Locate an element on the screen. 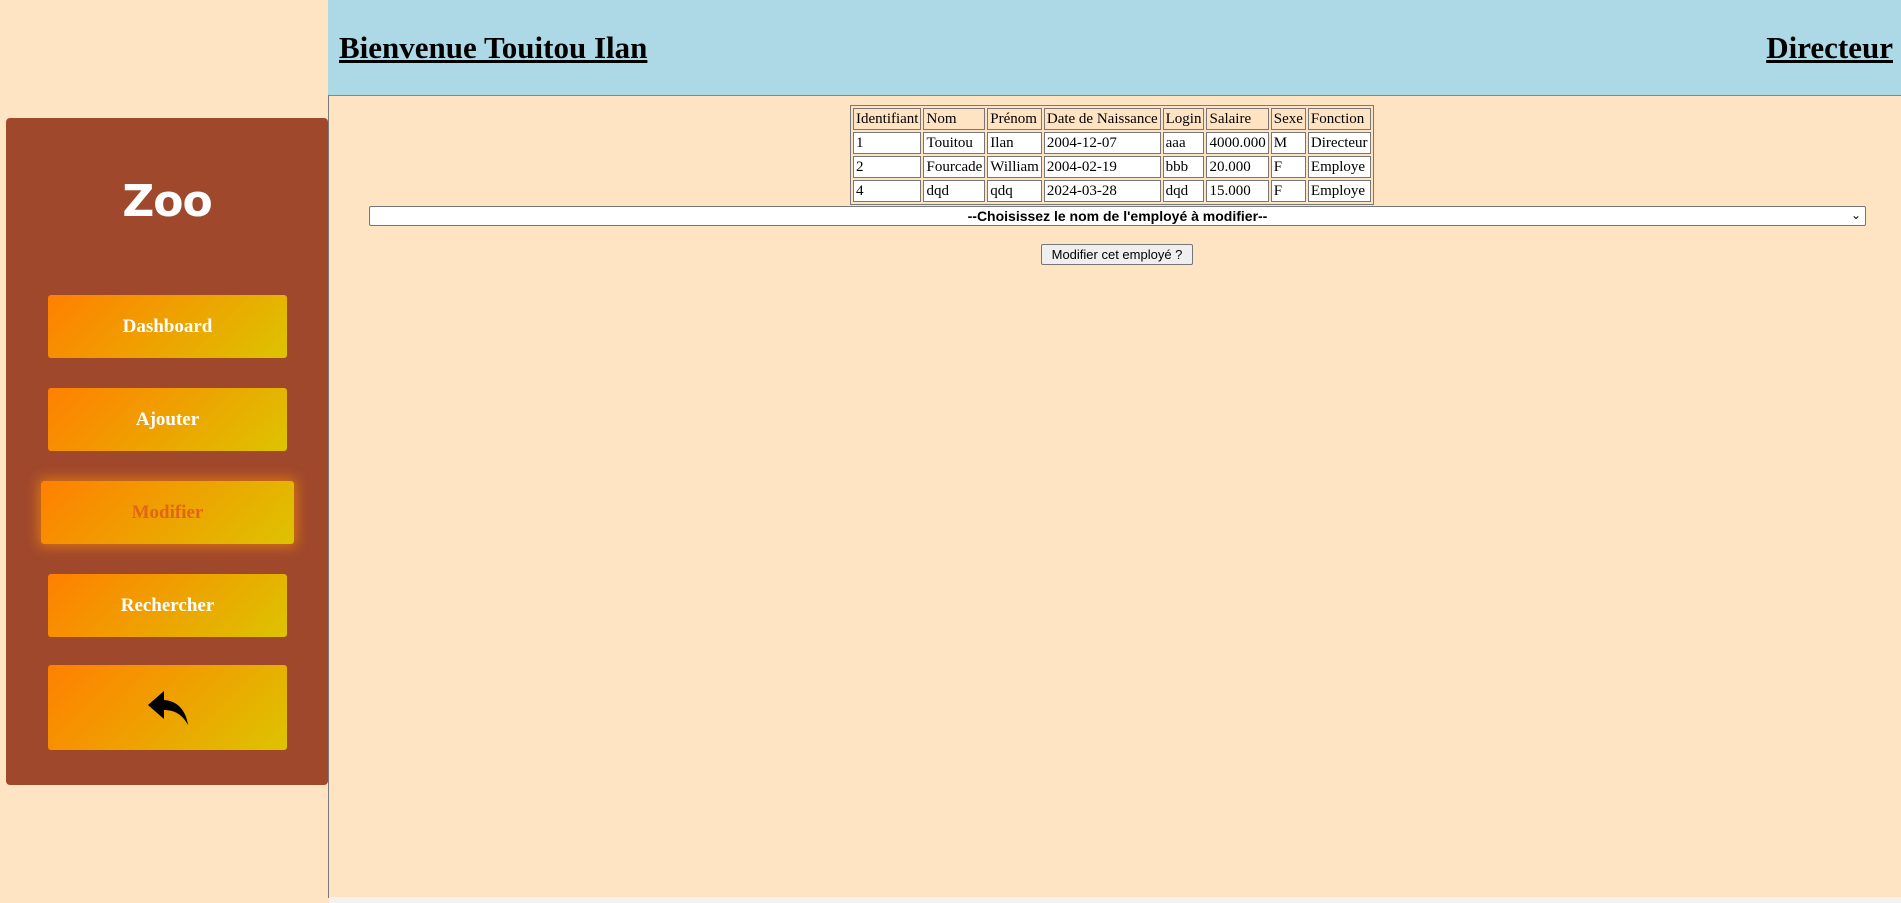 The width and height of the screenshot is (1901, 903). column-header: Salaire is located at coordinates (1237, 119).